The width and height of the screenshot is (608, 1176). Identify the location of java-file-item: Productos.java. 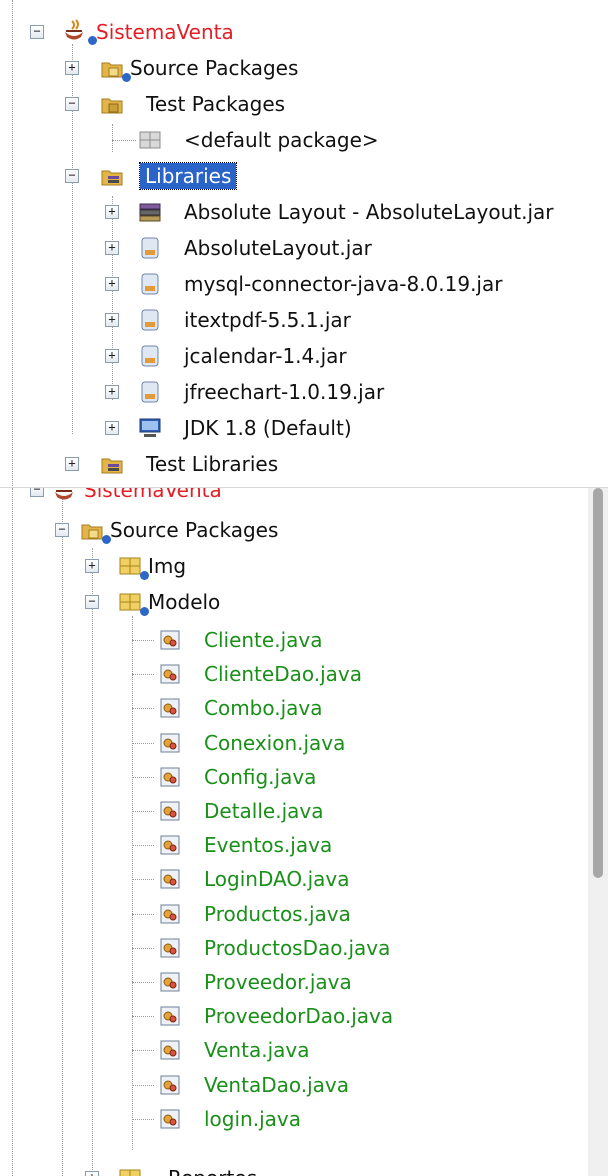
(295, 914).